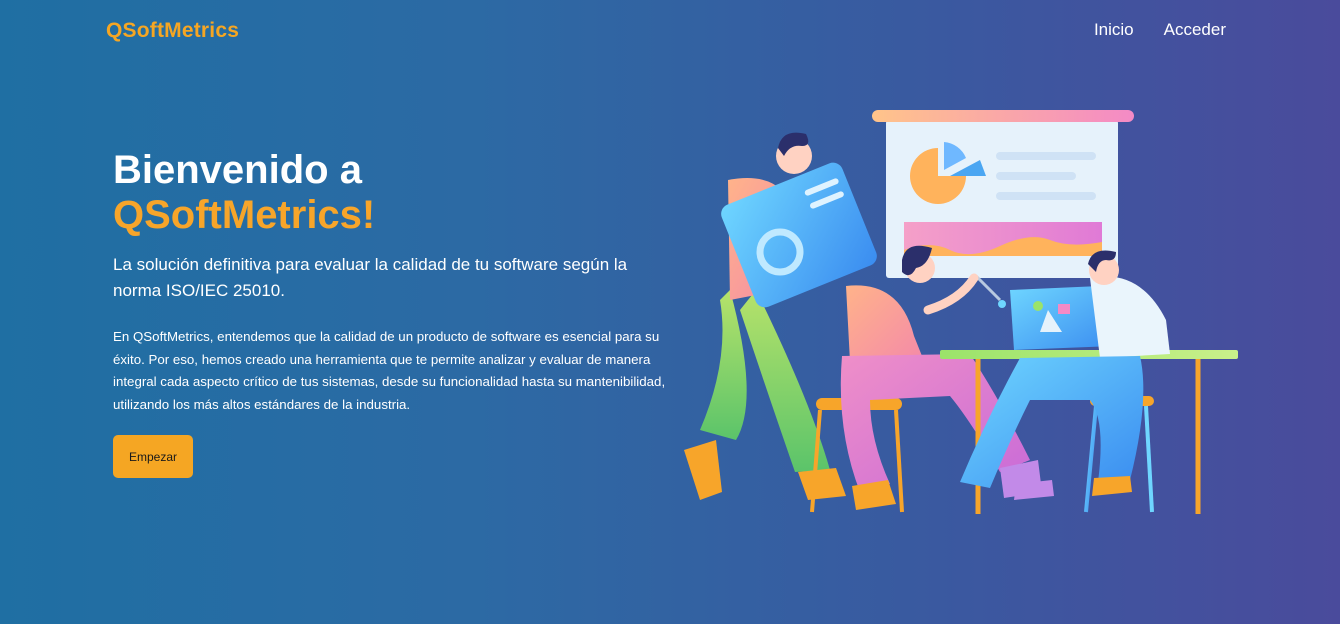  What do you see at coordinates (1195, 30) in the screenshot?
I see `nav-link-acceder: Acceder` at bounding box center [1195, 30].